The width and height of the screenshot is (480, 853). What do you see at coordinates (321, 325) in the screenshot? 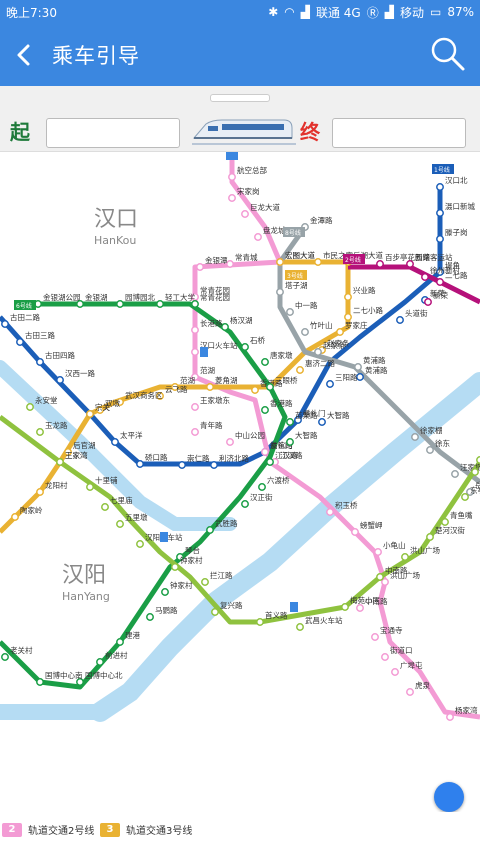
I see `station-label-l8-3: 竹叶山` at bounding box center [321, 325].